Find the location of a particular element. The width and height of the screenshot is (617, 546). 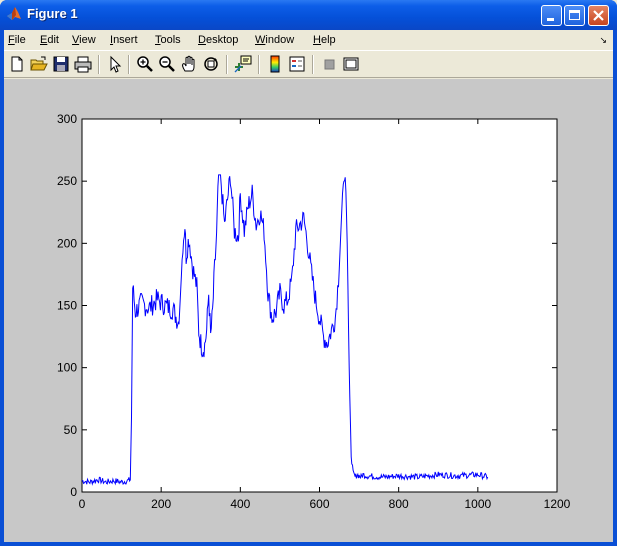

menu-help-hotkey: H is located at coordinates (317, 40).